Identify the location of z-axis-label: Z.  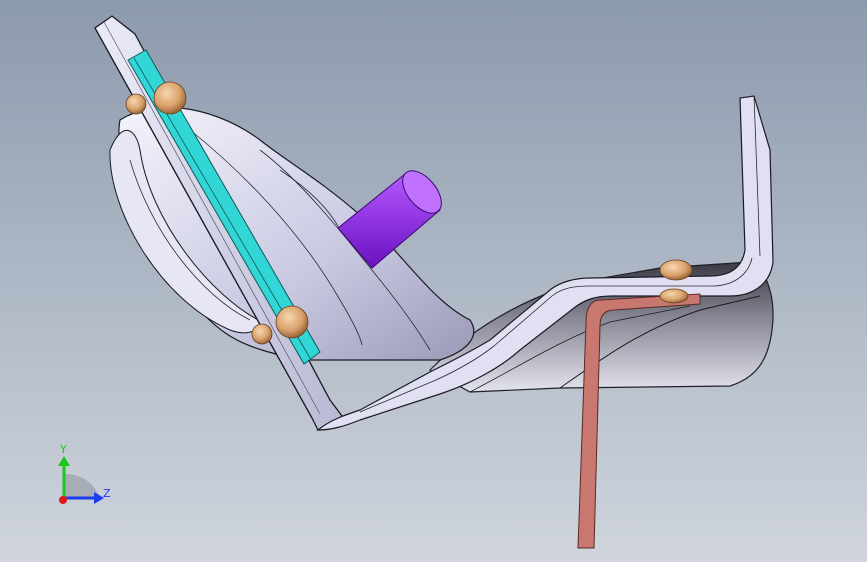
(107, 493).